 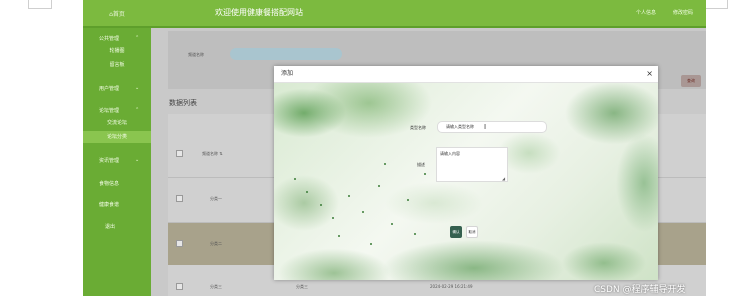 I want to click on sidebar-item-guestbook: 留言板, so click(x=117, y=64).